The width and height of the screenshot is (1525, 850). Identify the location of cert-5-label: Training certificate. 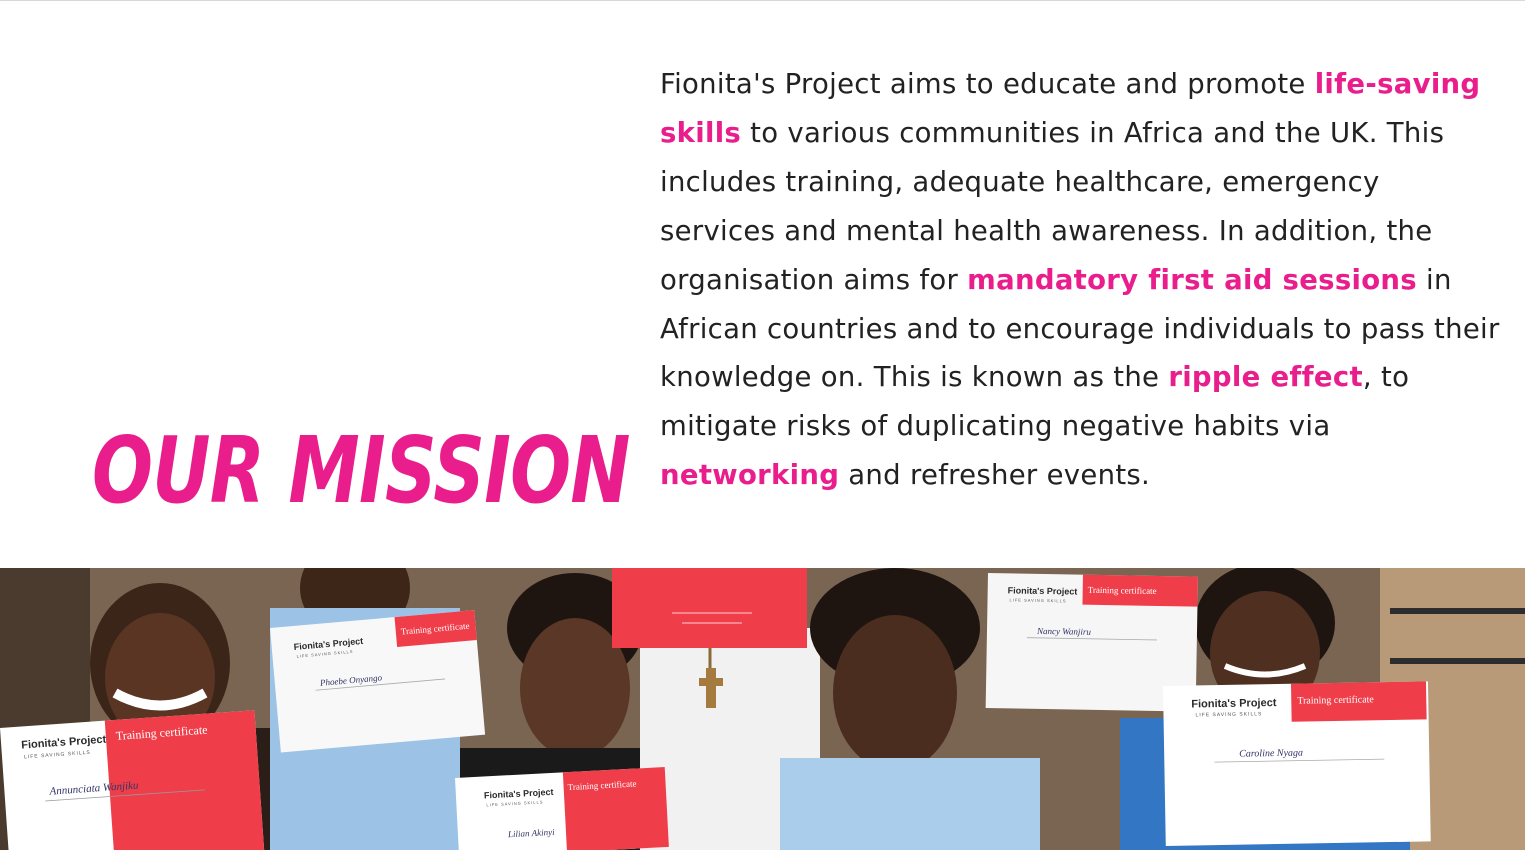
(1122, 590).